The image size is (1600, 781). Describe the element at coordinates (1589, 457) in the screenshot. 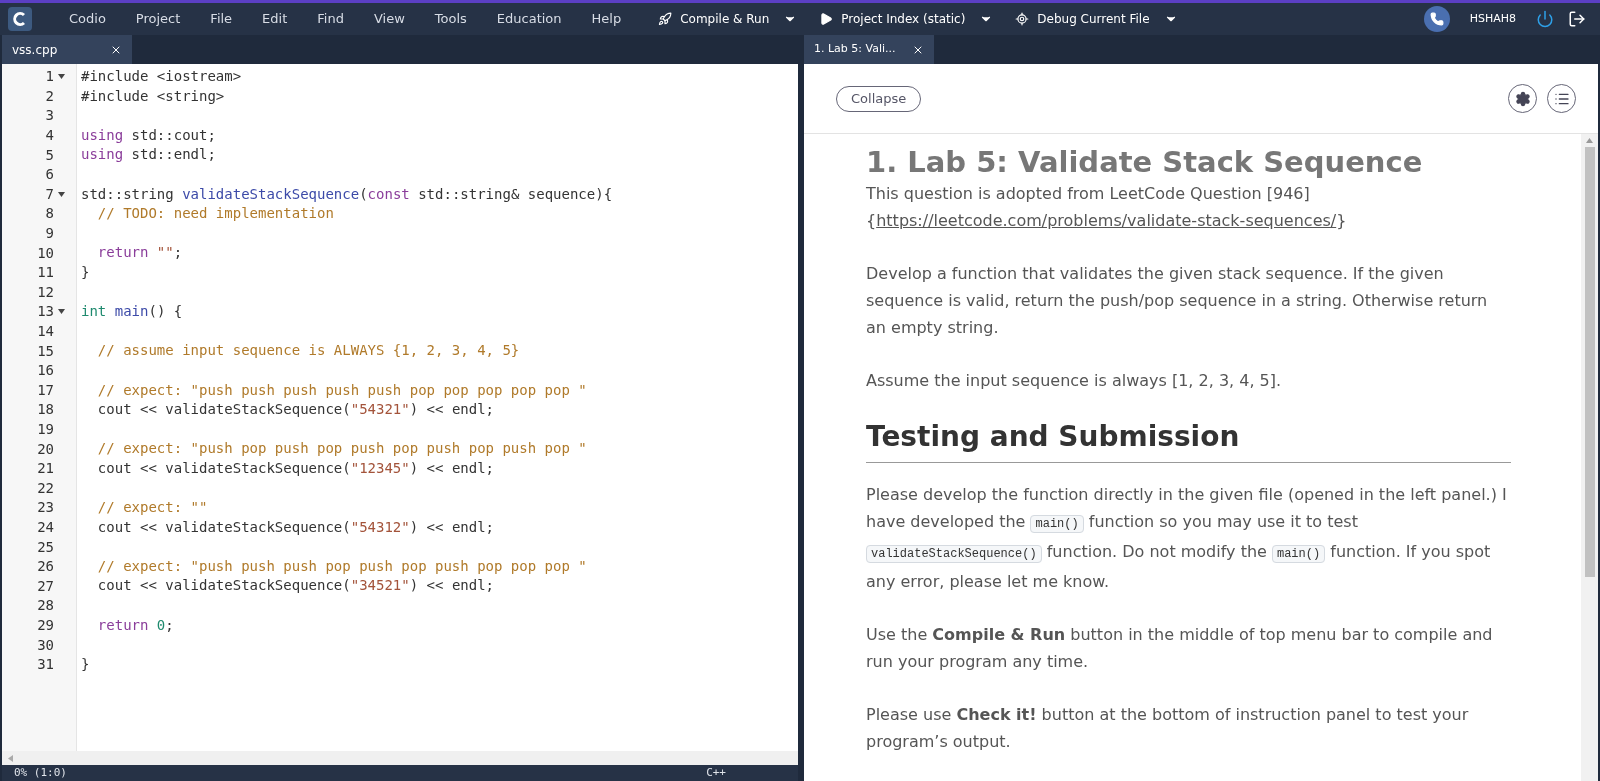

I see `vertical-scrollbar` at that location.